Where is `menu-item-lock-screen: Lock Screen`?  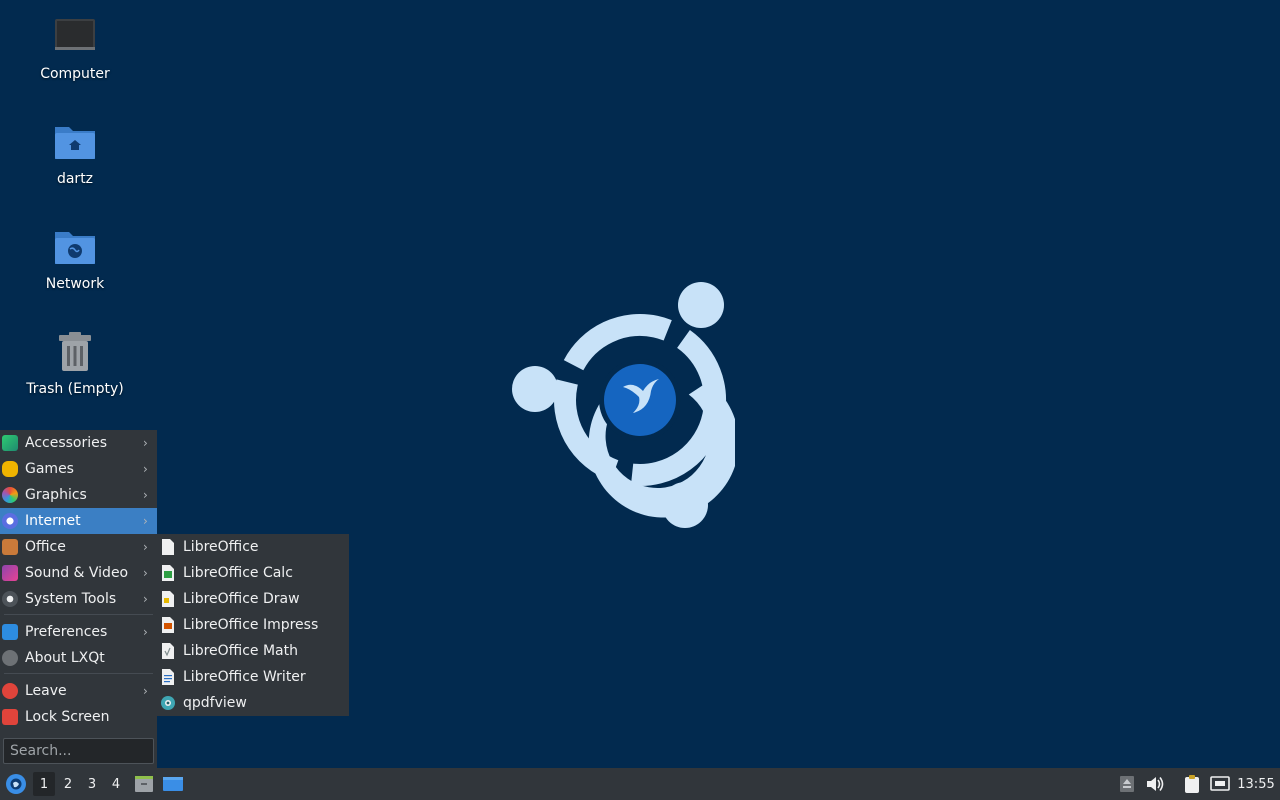
menu-item-lock-screen: Lock Screen is located at coordinates (78, 717).